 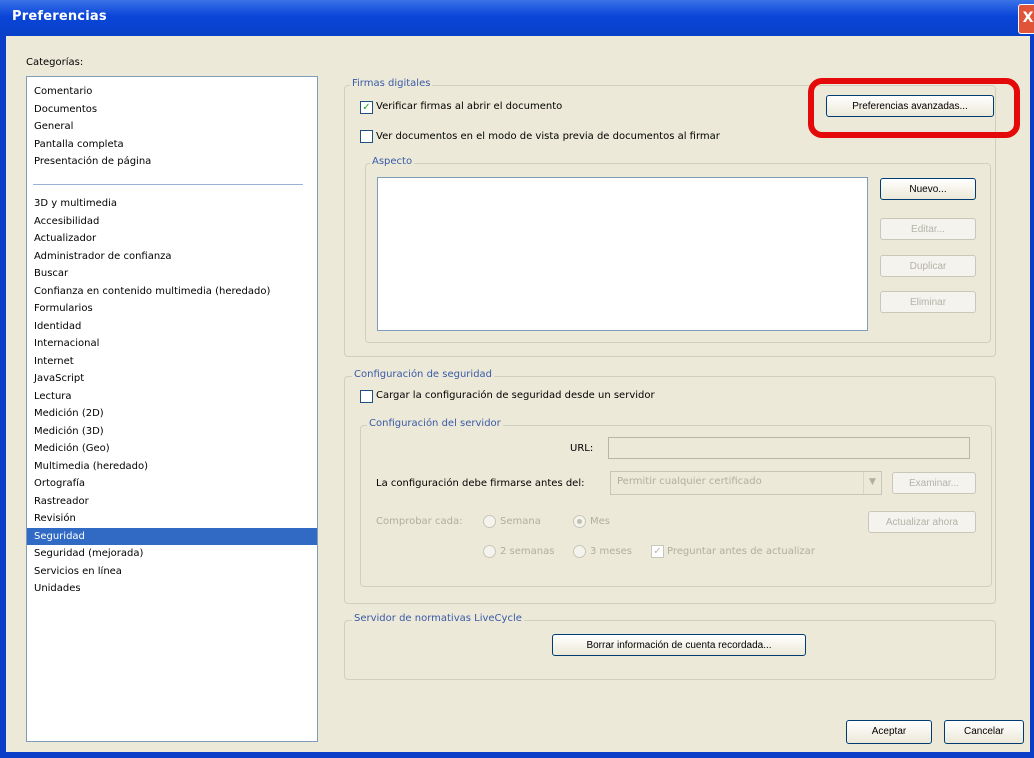 What do you see at coordinates (53, 126) in the screenshot?
I see `category-item: General` at bounding box center [53, 126].